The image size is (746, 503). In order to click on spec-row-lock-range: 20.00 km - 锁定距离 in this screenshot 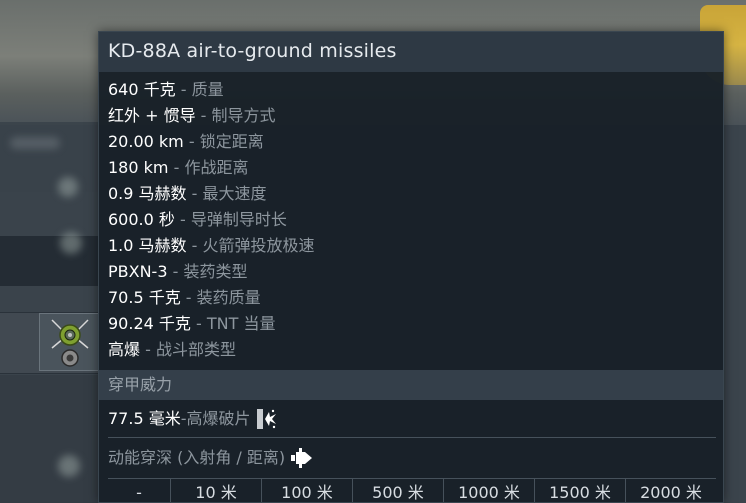, I will do `click(415, 142)`.